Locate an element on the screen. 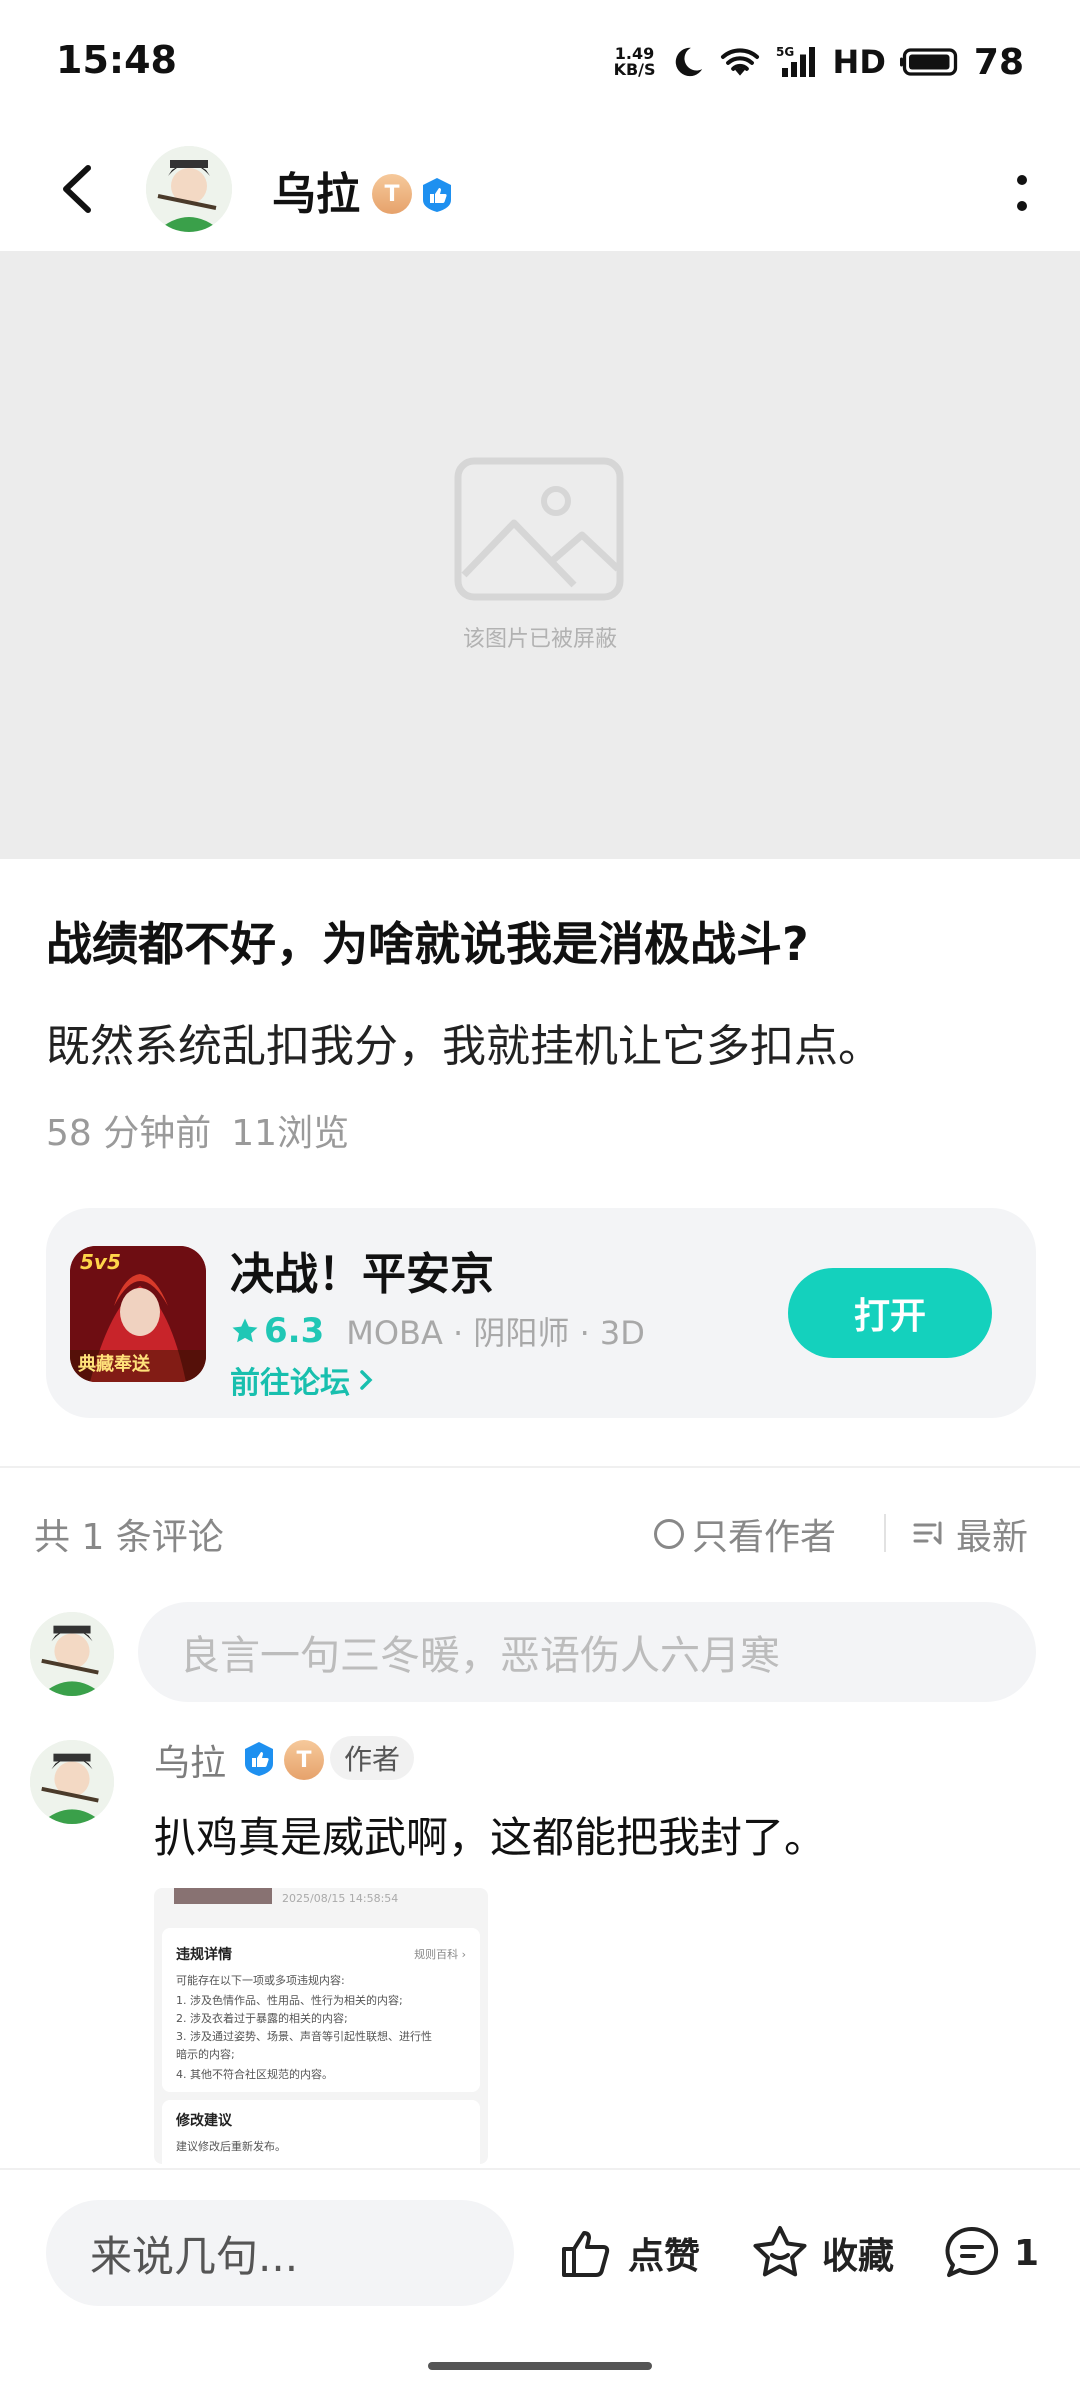 This screenshot has height=2400, width=1080. suggestion-title: 修改建议 is located at coordinates (204, 2121).